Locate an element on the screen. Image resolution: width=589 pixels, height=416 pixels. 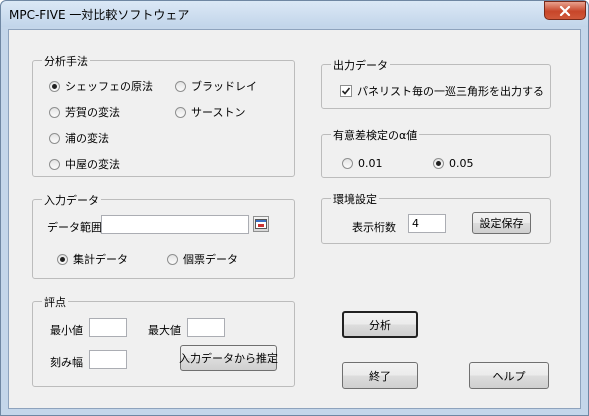
checkmark-icon is located at coordinates (346, 91).